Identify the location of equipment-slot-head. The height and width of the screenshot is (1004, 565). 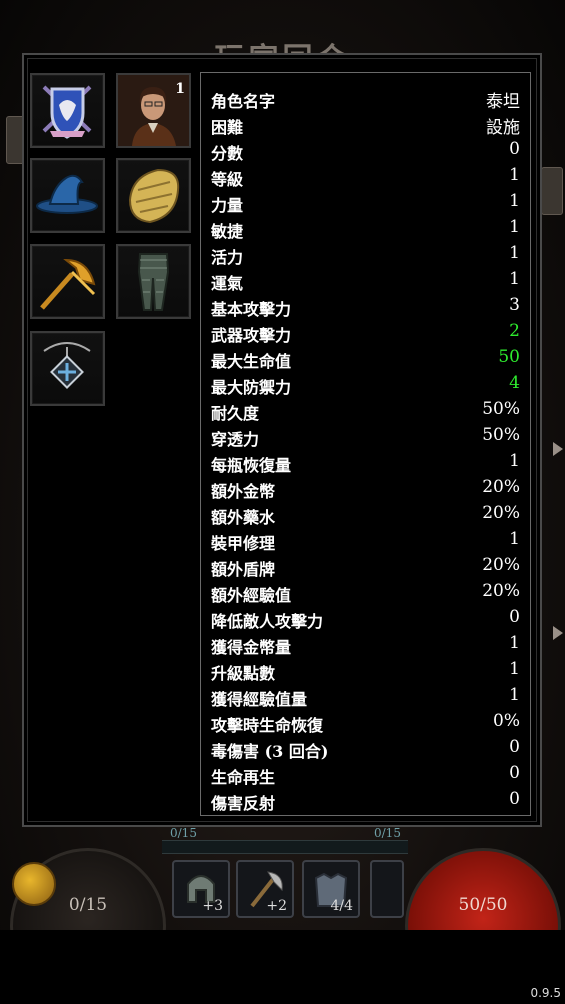
(67, 195).